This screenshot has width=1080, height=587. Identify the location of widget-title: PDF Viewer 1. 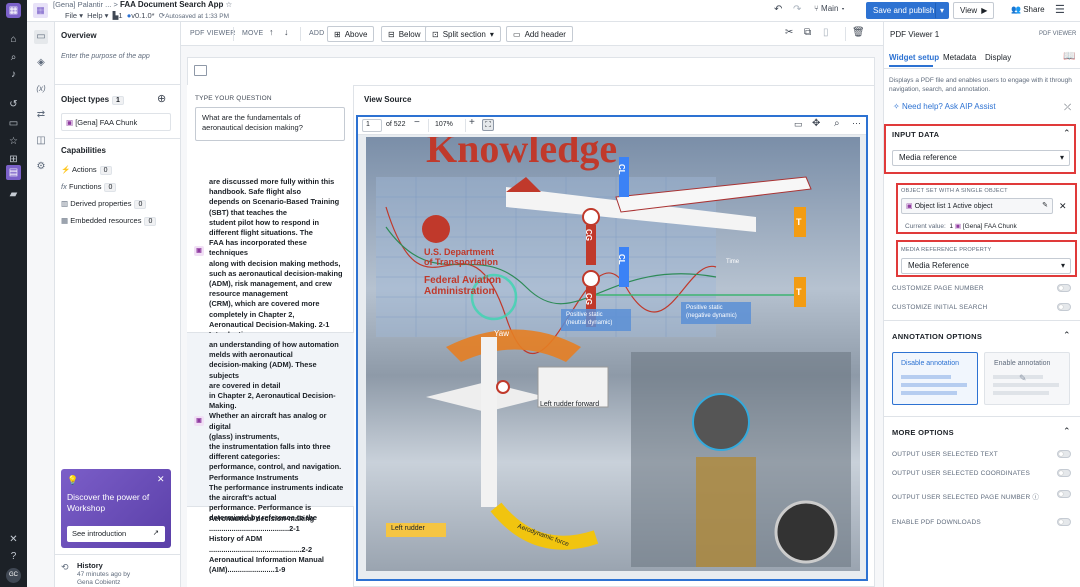
(914, 34).